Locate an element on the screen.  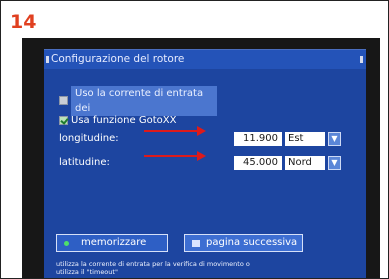
square-icon is located at coordinates (196, 243).